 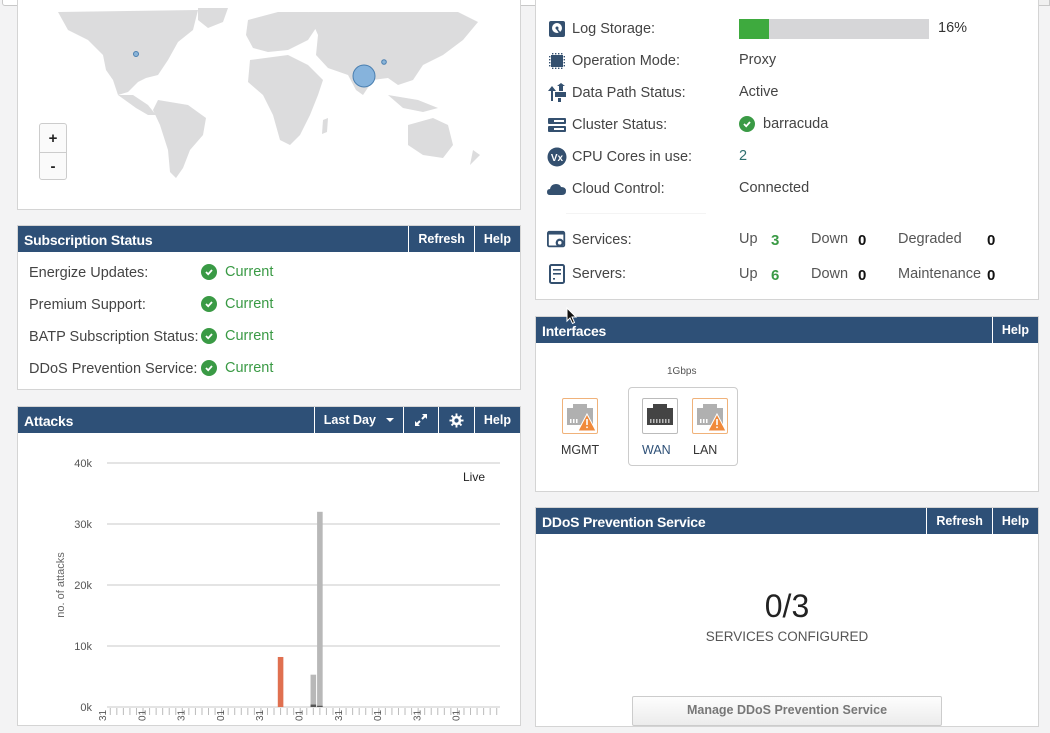 I want to click on y-tick-label: 0k, so click(x=86, y=708).